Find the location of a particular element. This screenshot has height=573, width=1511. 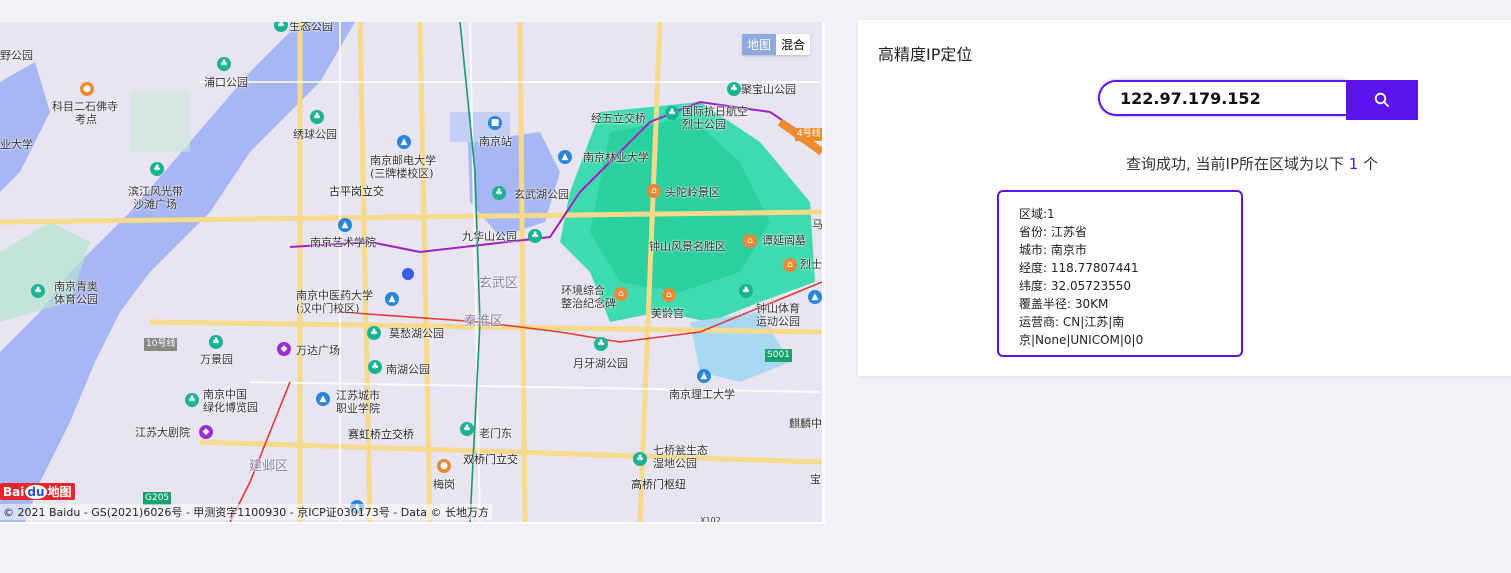

map-label: 烈士 is located at coordinates (811, 264).